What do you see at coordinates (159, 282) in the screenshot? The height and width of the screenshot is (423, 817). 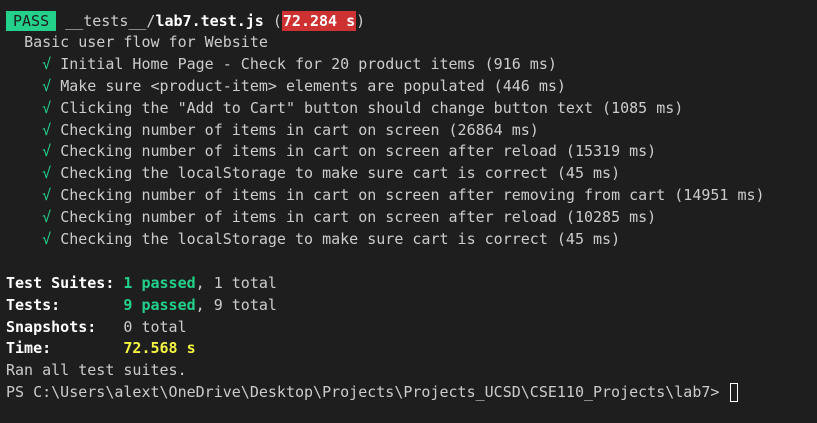 I see `summary-suites-passed: 1 passed` at bounding box center [159, 282].